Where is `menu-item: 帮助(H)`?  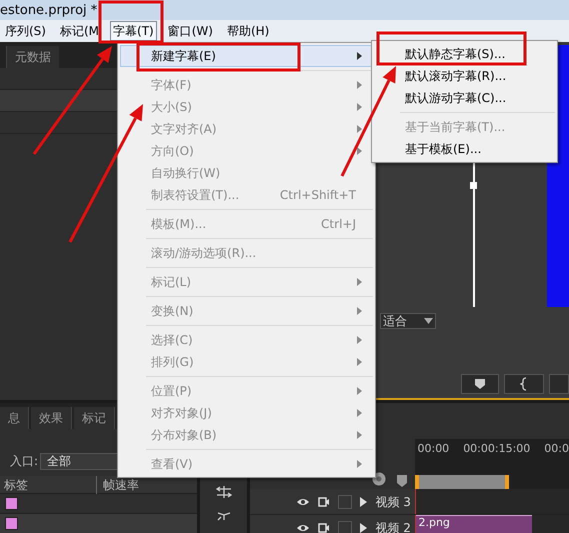
menu-item: 帮助(H) is located at coordinates (248, 31).